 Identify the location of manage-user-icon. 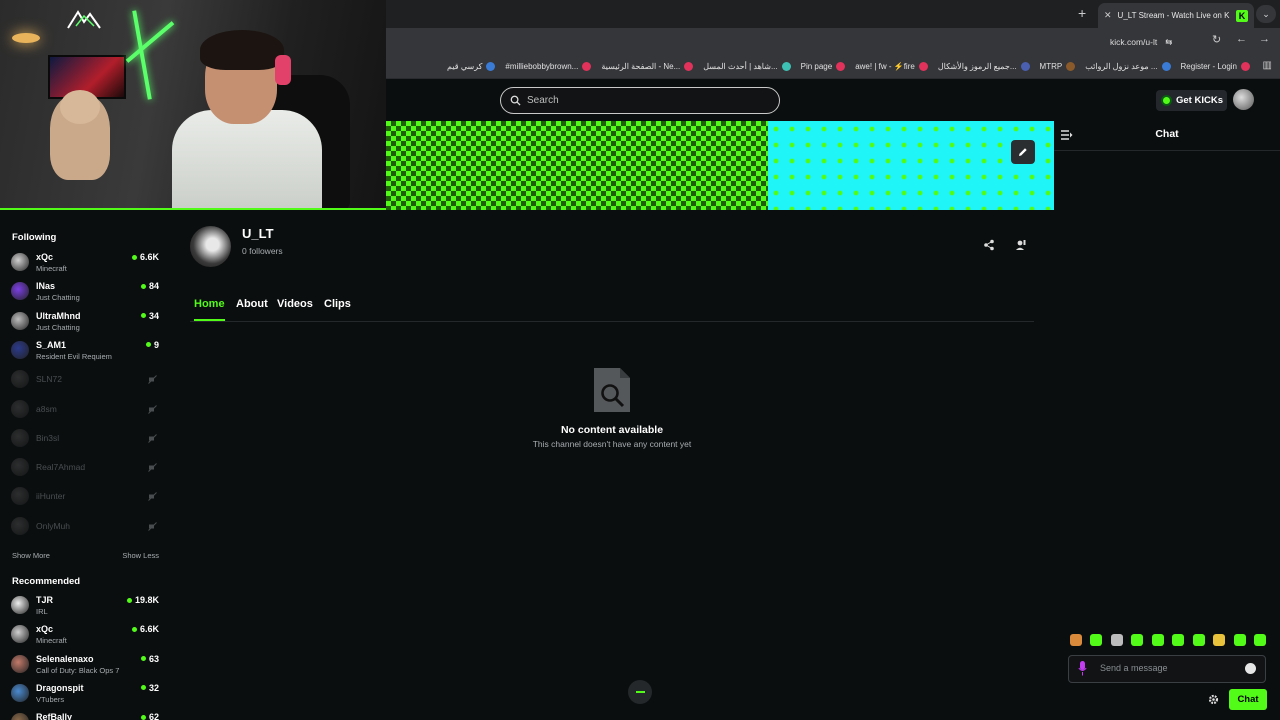
(1021, 245).